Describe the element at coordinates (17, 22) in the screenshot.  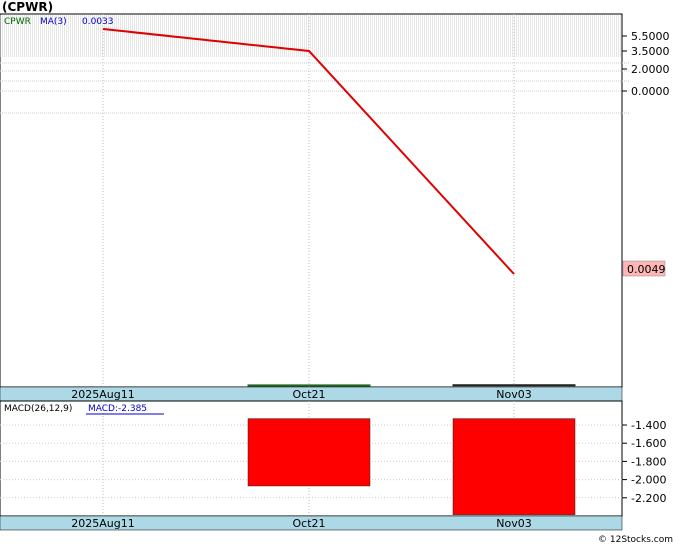
I see `legend-symbol: CPWR` at that location.